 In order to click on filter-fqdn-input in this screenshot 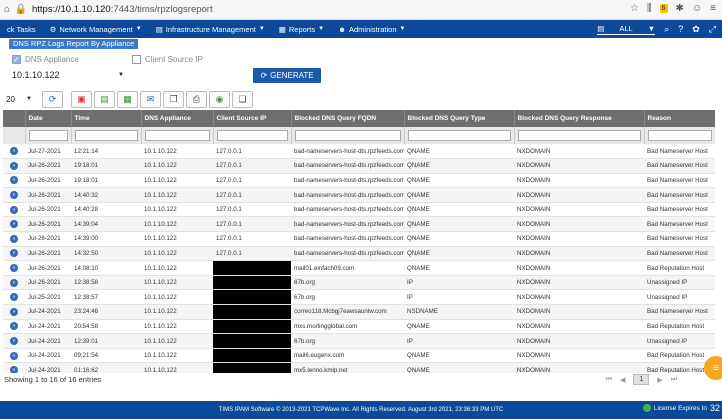, I will do `click(347, 135)`.